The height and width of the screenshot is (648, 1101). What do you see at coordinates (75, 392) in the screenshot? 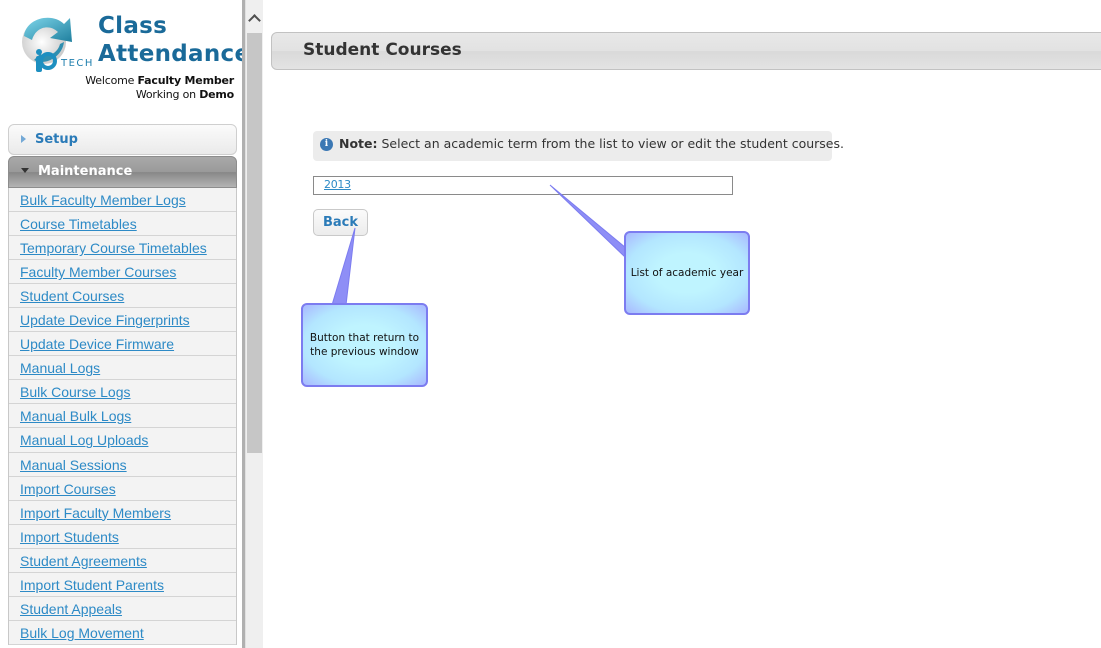
I see `sidebar-link: Bulk Course Logs` at bounding box center [75, 392].